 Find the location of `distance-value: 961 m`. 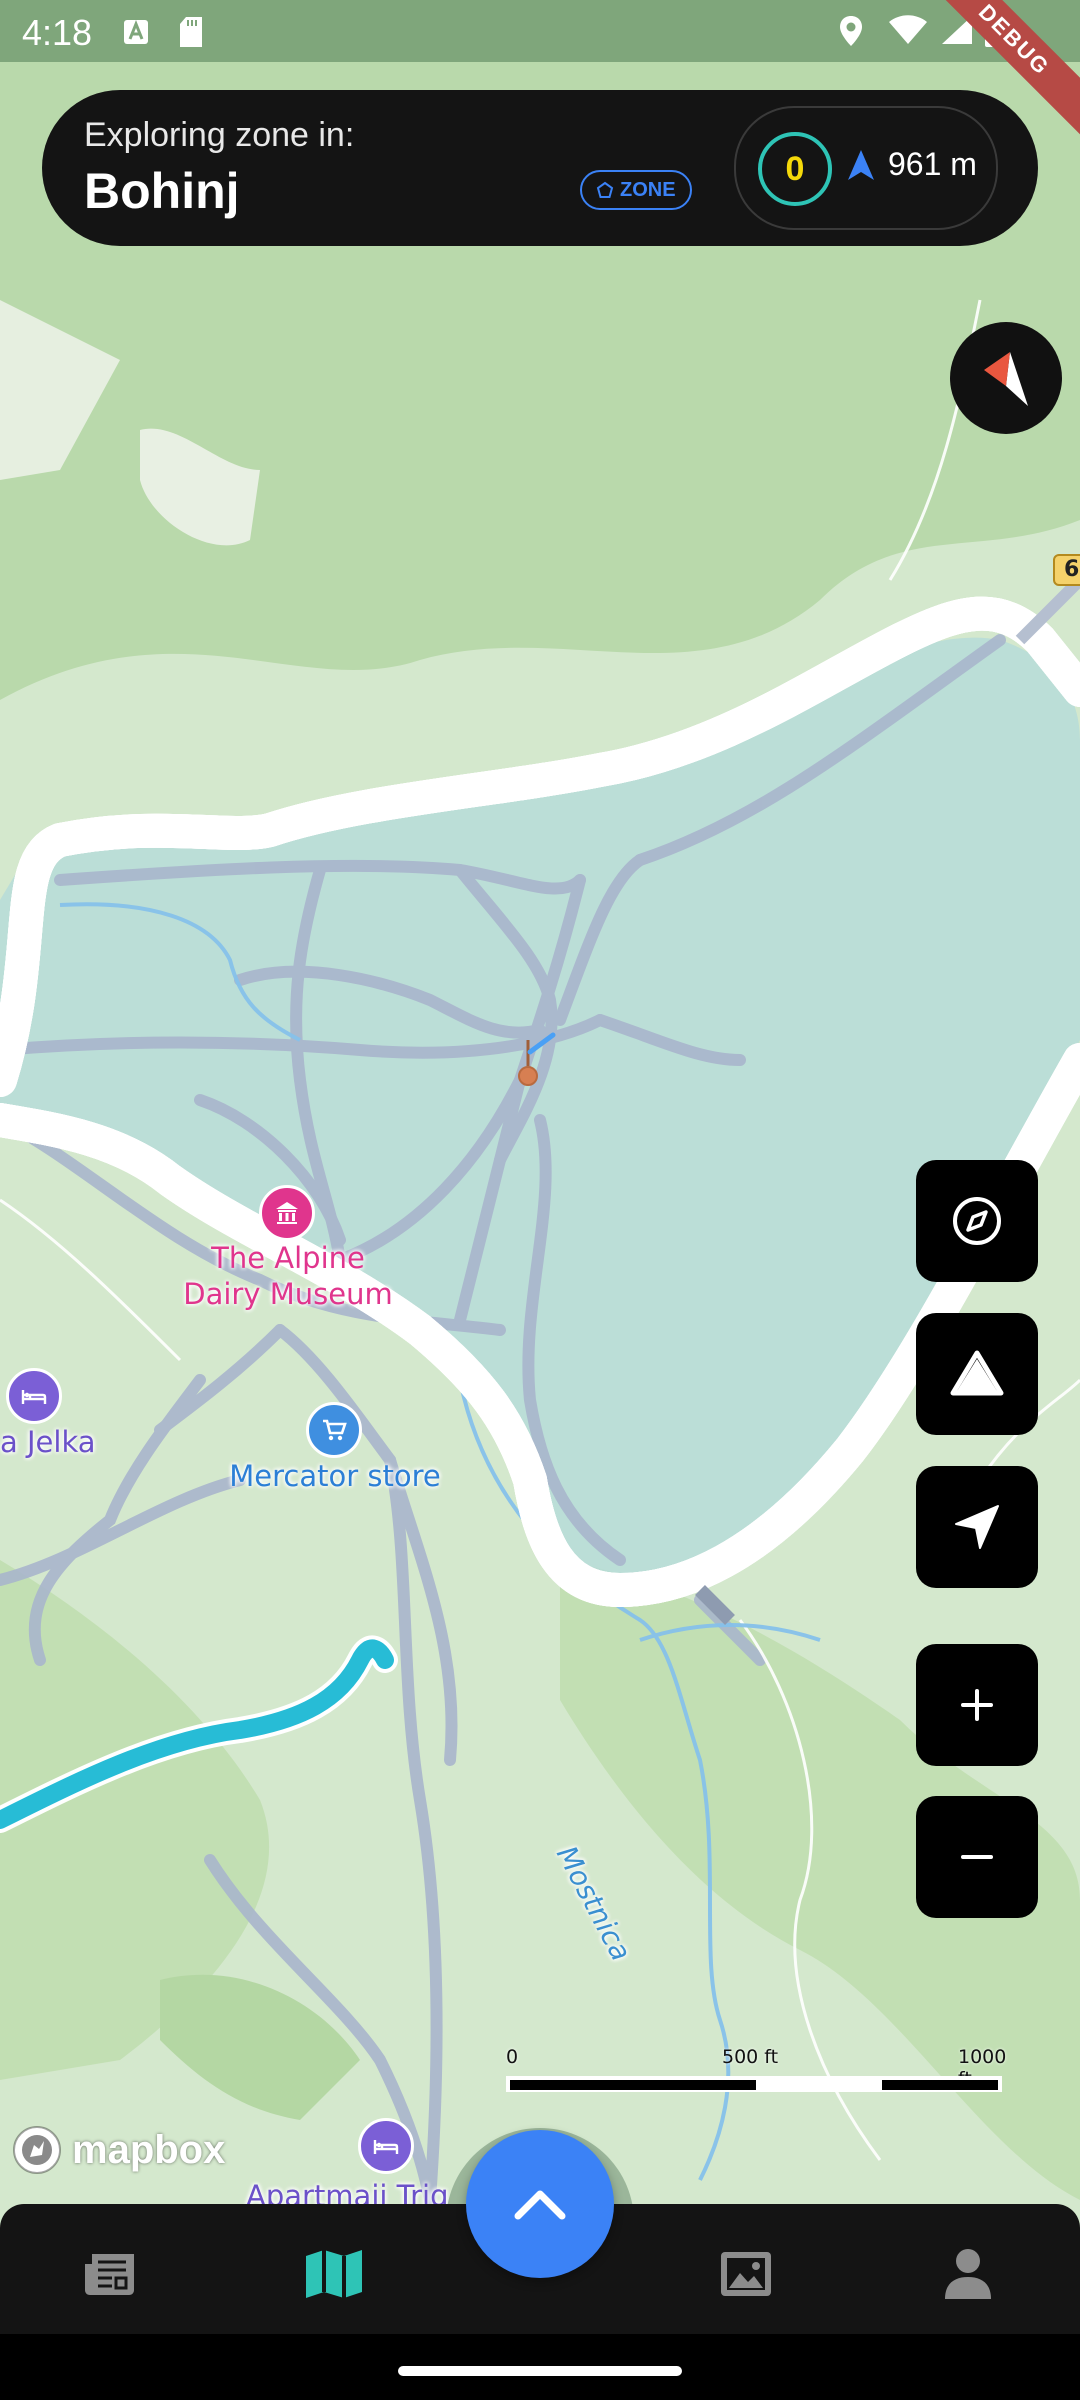

distance-value: 961 m is located at coordinates (932, 164).